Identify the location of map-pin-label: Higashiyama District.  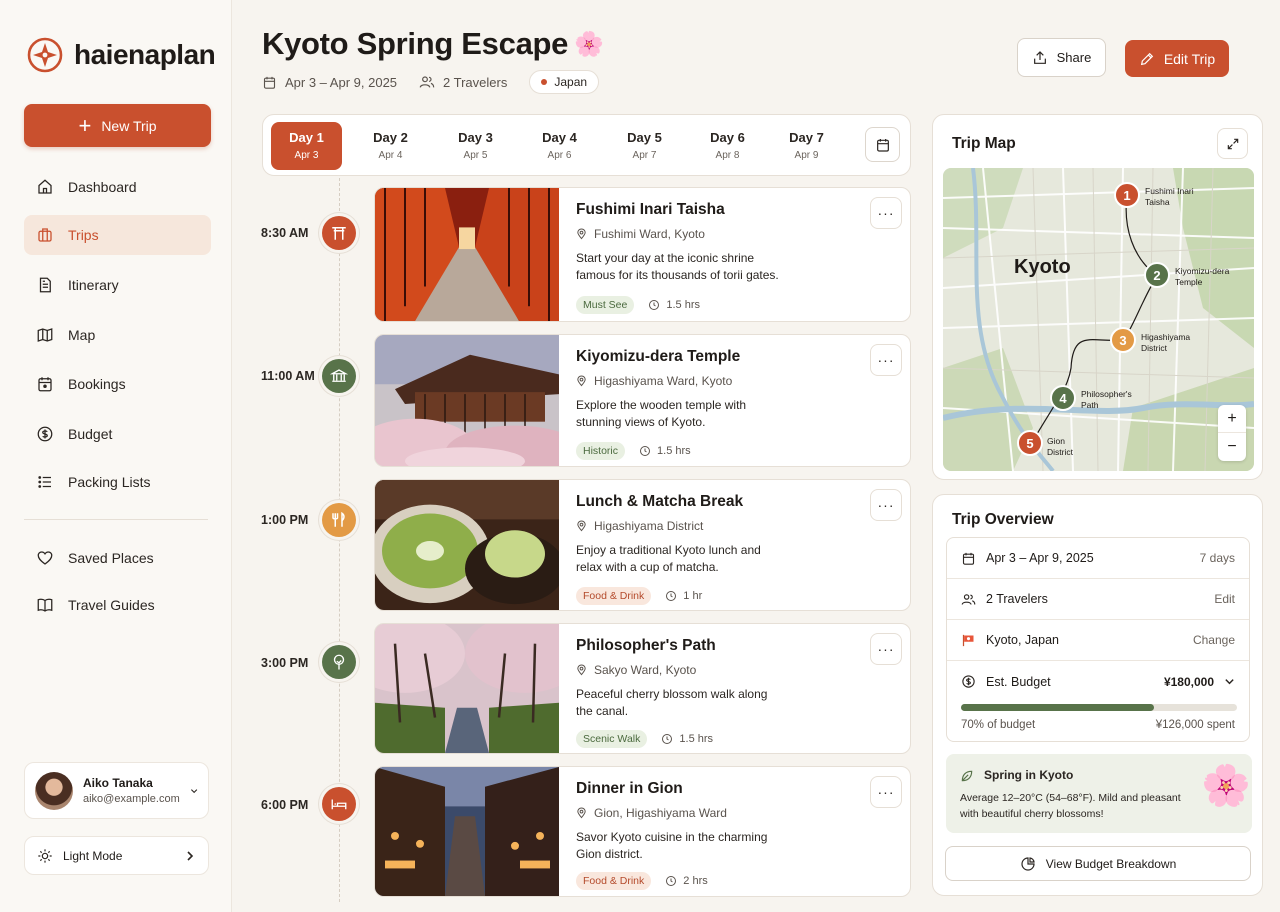
(1165, 343).